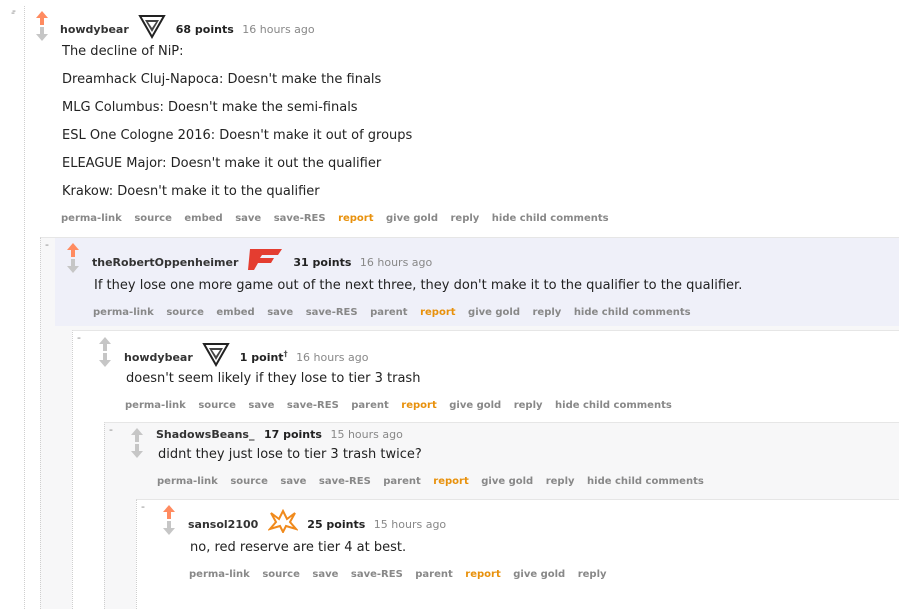 Image resolution: width=899 pixels, height=609 pixels. I want to click on comment-body-line: no, red reserve are tier 4 at best., so click(298, 547).